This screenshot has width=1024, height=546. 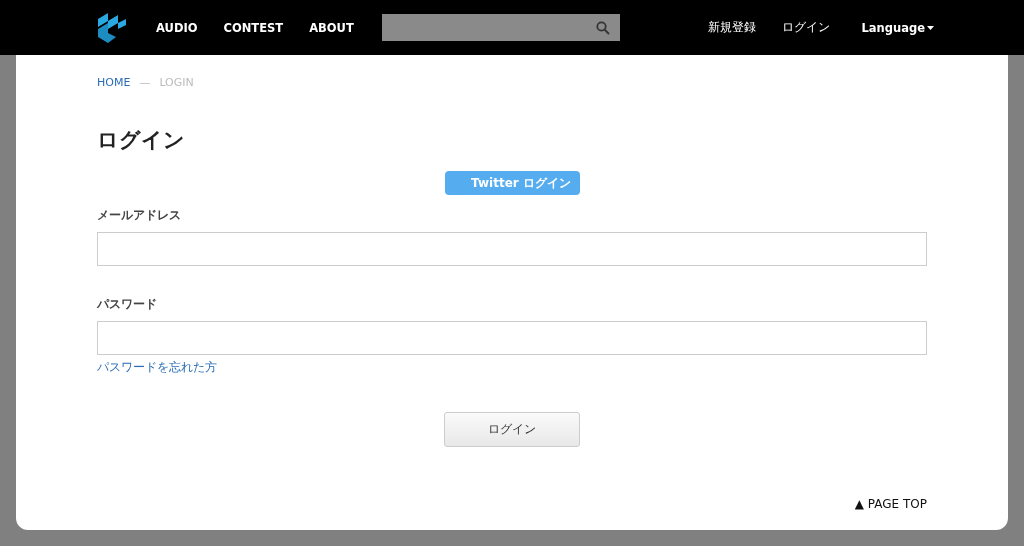 I want to click on search-field, so click(x=500, y=27).